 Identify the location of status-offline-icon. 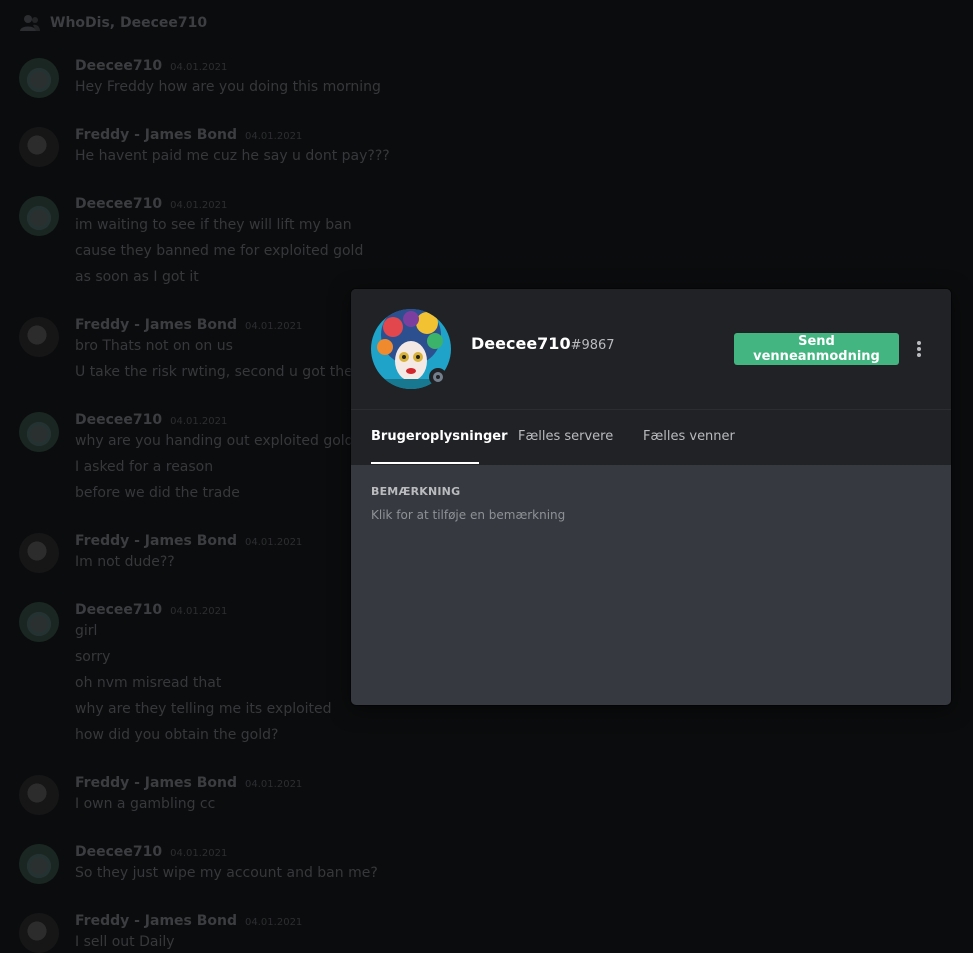
(438, 377).